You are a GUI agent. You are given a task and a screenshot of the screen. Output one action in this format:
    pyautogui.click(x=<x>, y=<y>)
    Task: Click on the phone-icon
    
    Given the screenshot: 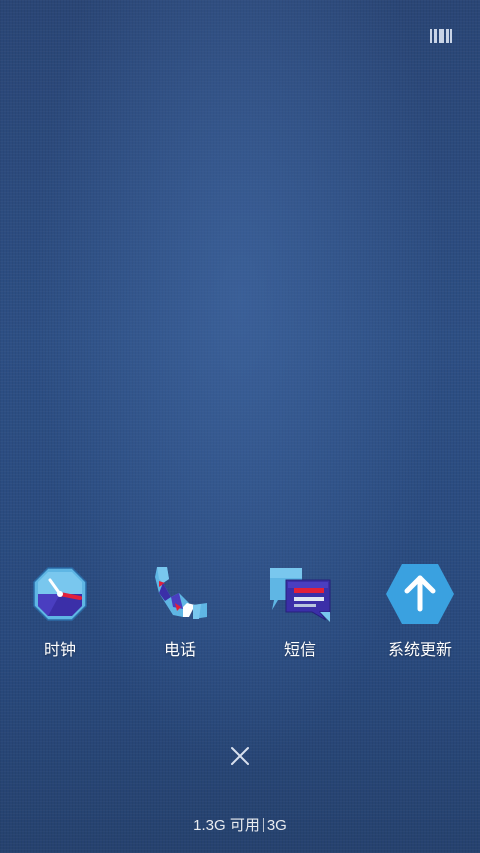 What is the action you would take?
    pyautogui.click(x=180, y=594)
    